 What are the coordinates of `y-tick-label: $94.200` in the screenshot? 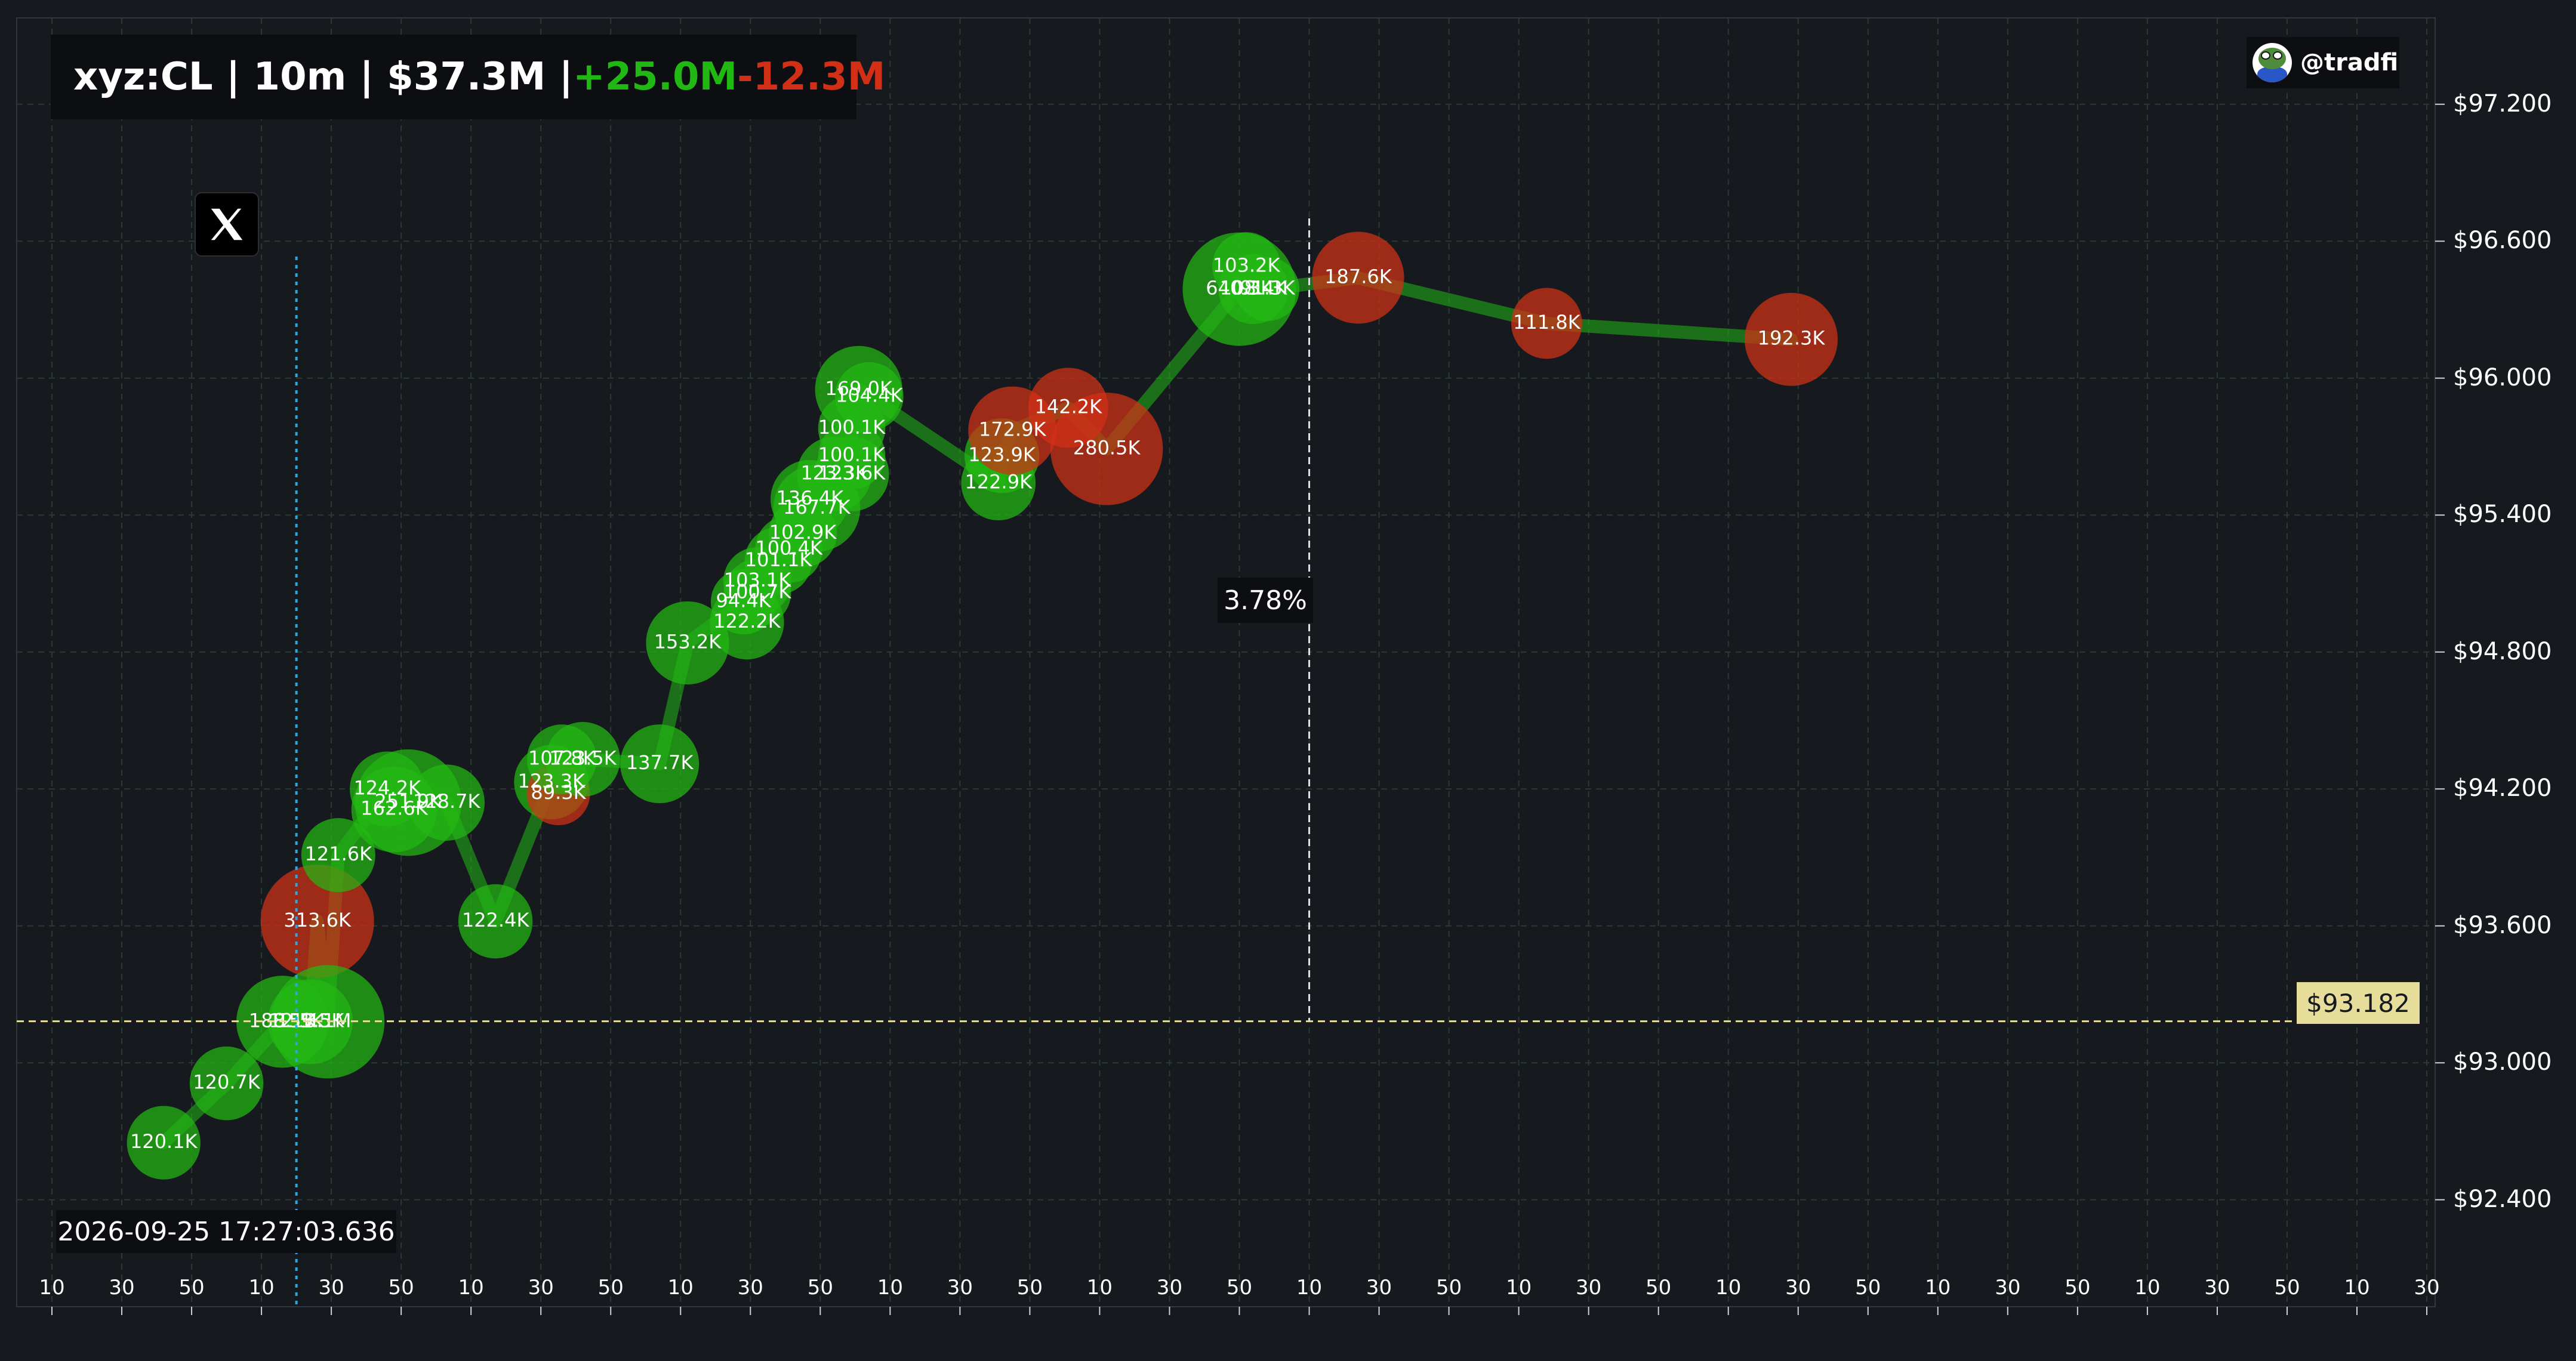 It's located at (2502, 788).